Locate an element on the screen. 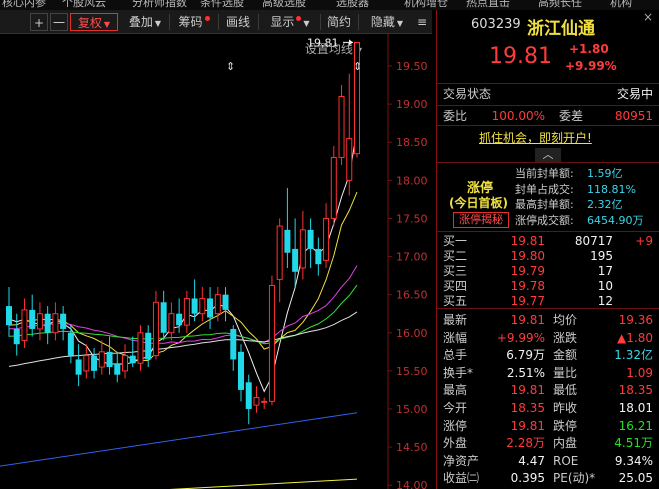 The image size is (659, 489). limit-up-reveal-button: 涨停揭秘 is located at coordinates (481, 220).